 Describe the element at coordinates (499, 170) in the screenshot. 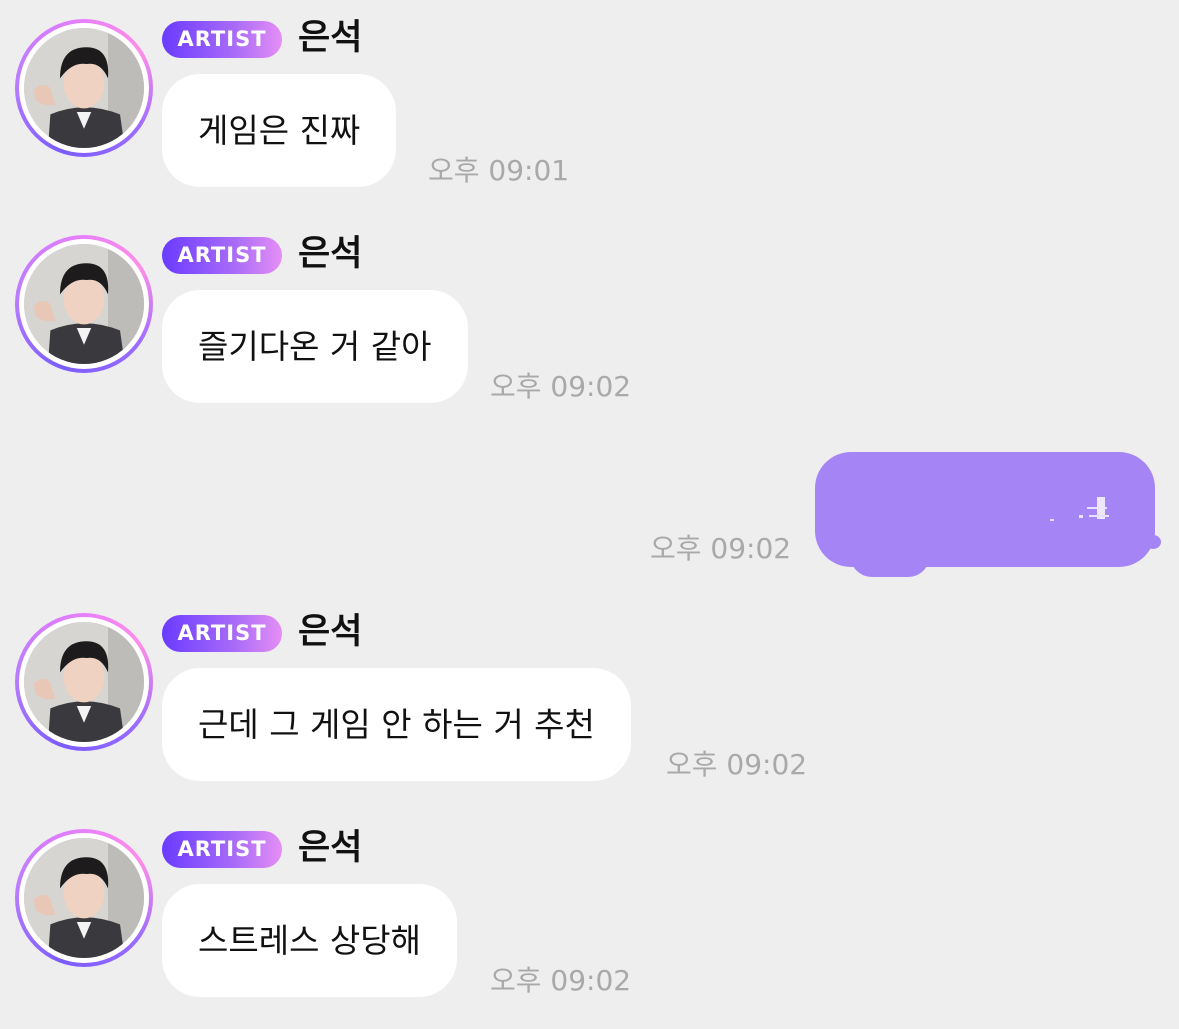

I see `message-time: 오후 09:01` at that location.